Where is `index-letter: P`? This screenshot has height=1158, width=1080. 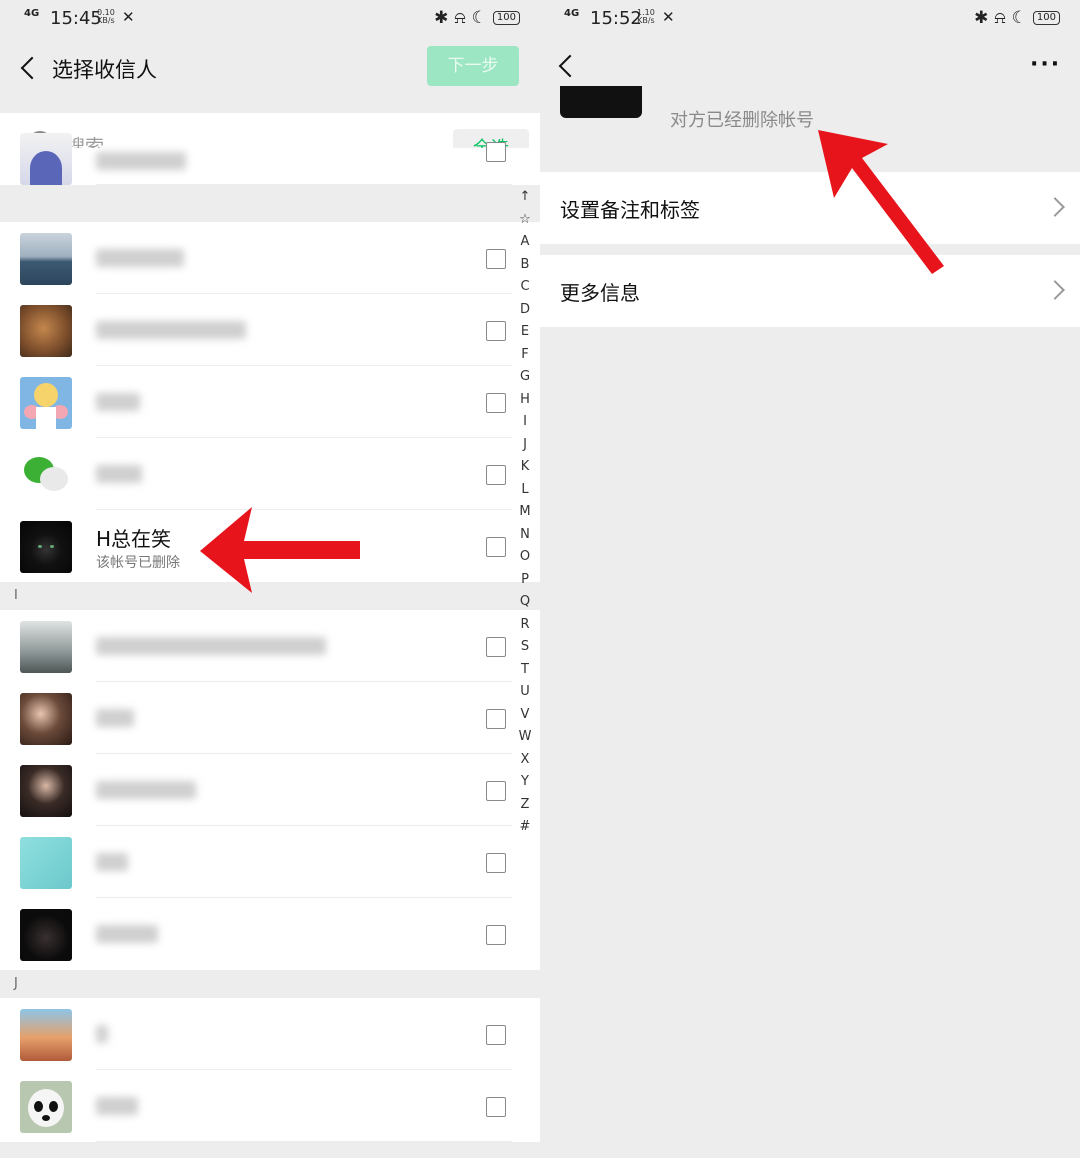 index-letter: P is located at coordinates (525, 580).